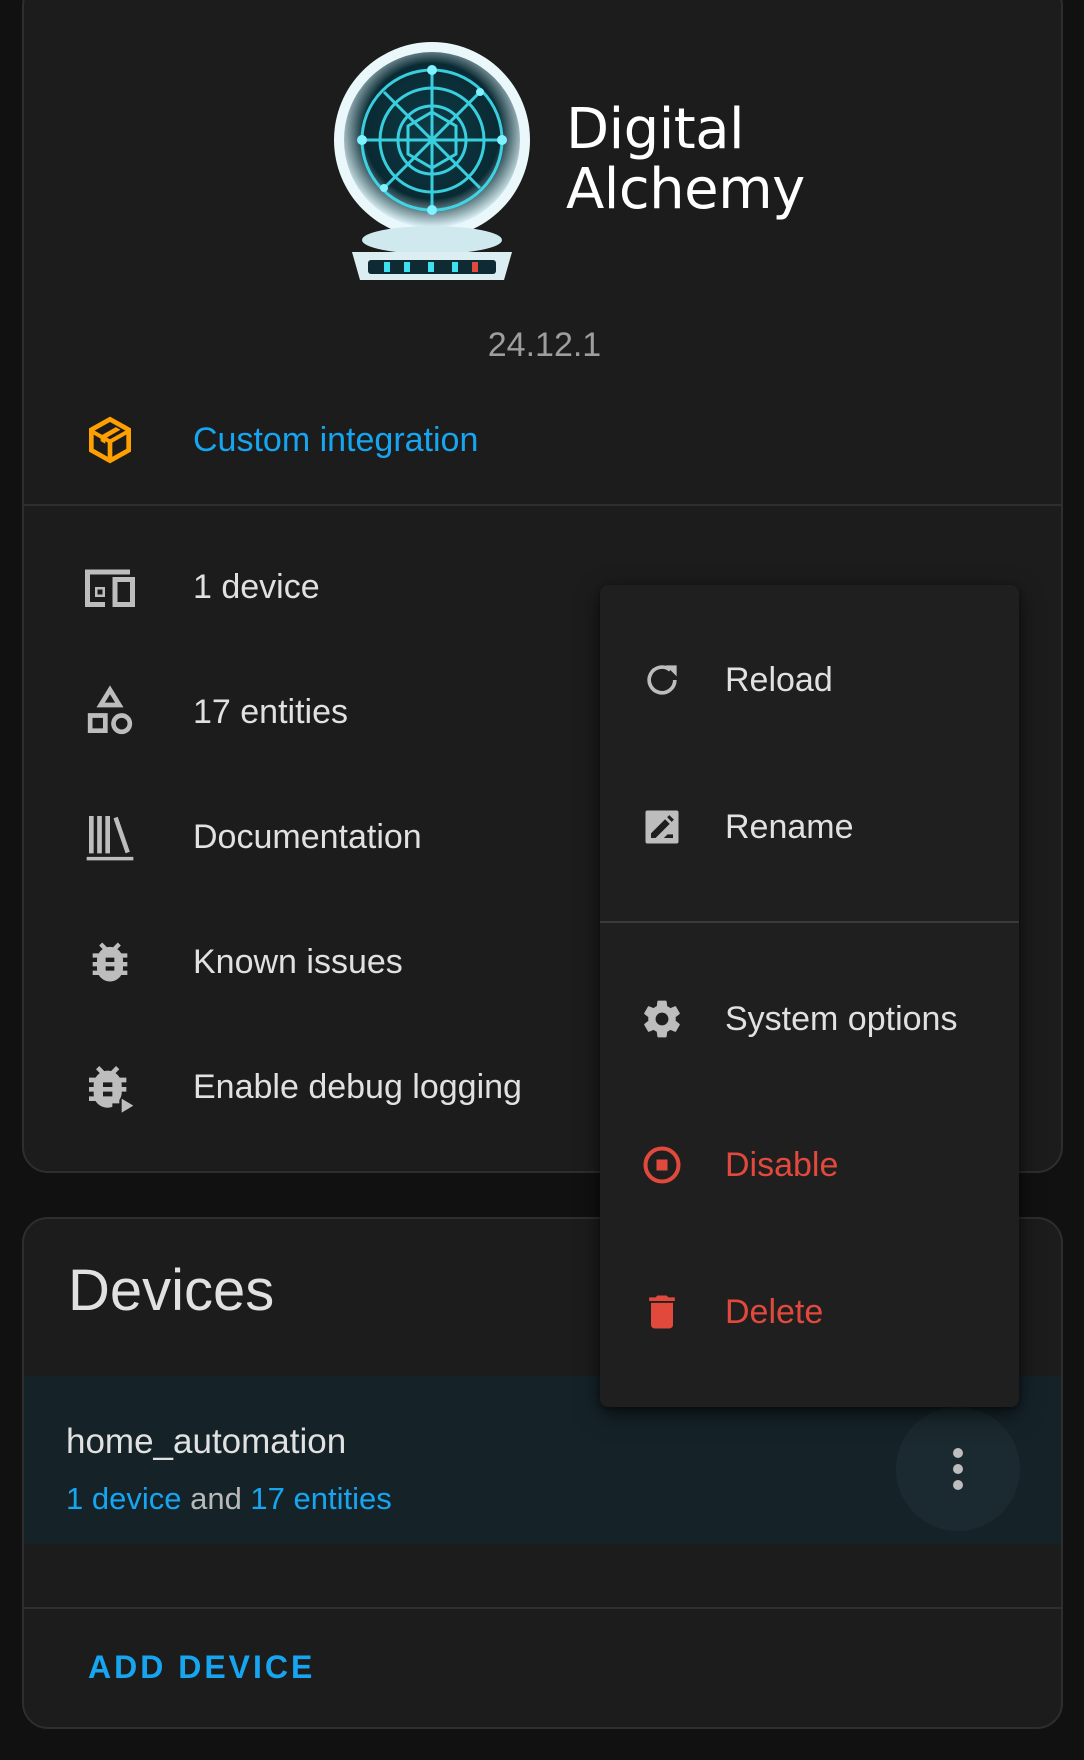  I want to click on dots-vertical-icon, so click(958, 1469).